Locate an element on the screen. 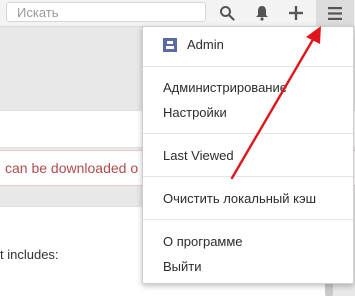 Image resolution: width=355 pixels, height=296 pixels. search-button is located at coordinates (227, 13).